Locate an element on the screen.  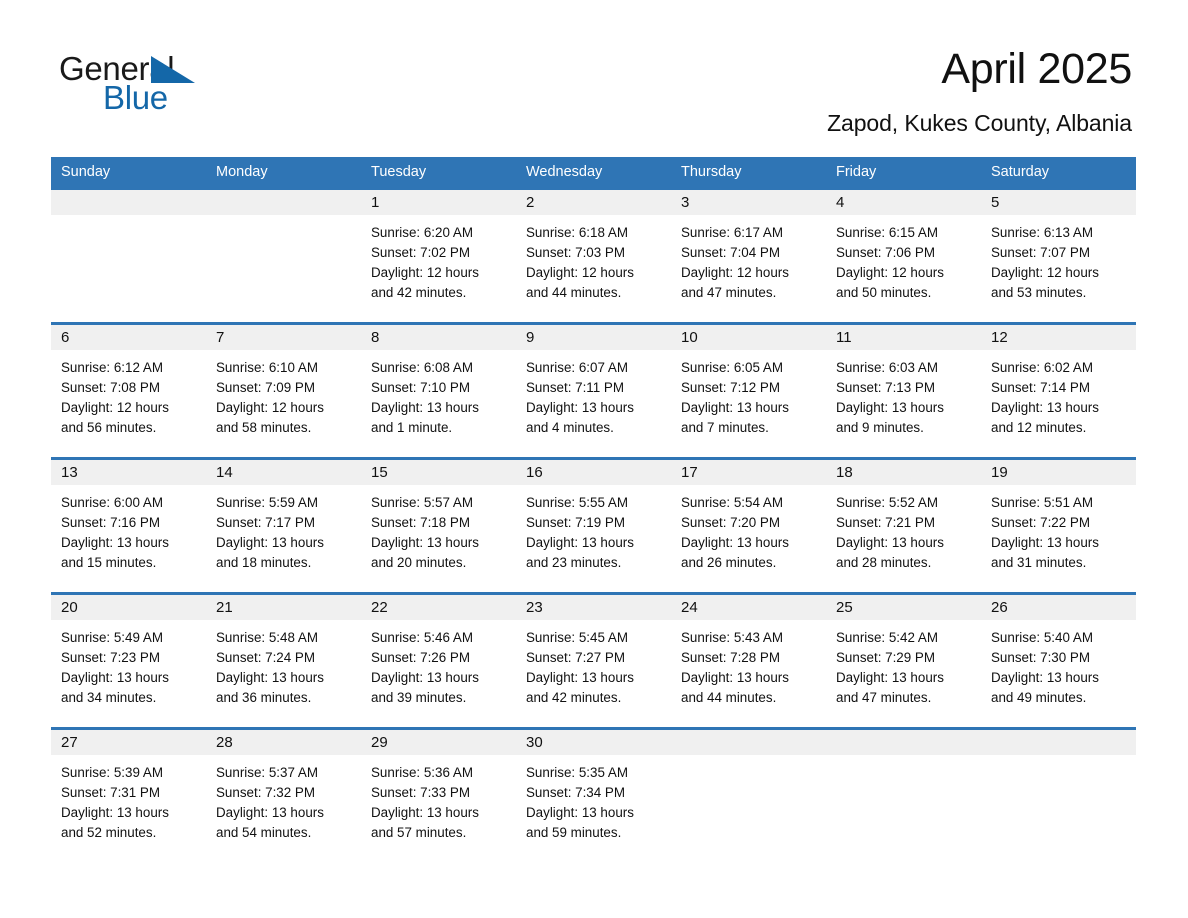
day-number: 27 is located at coordinates (69, 742).